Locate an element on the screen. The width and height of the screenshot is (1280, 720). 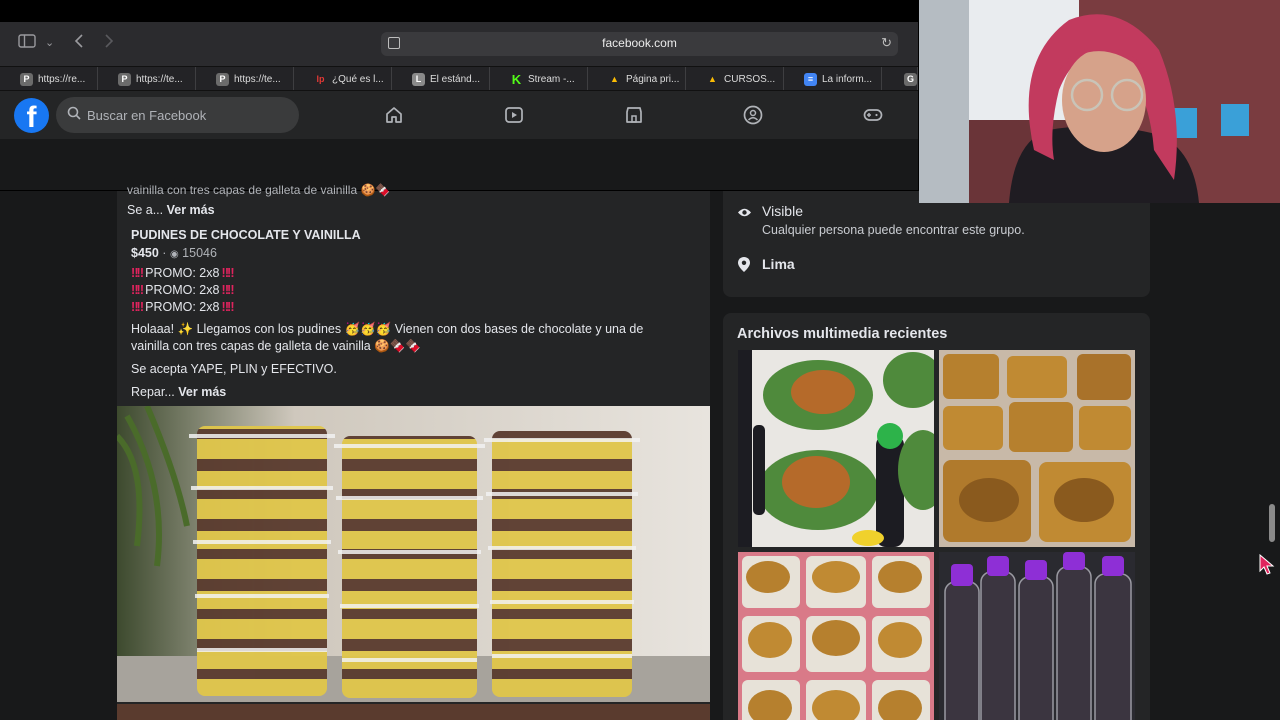
tab-2-favicon-icon: P is located at coordinates (124, 79).